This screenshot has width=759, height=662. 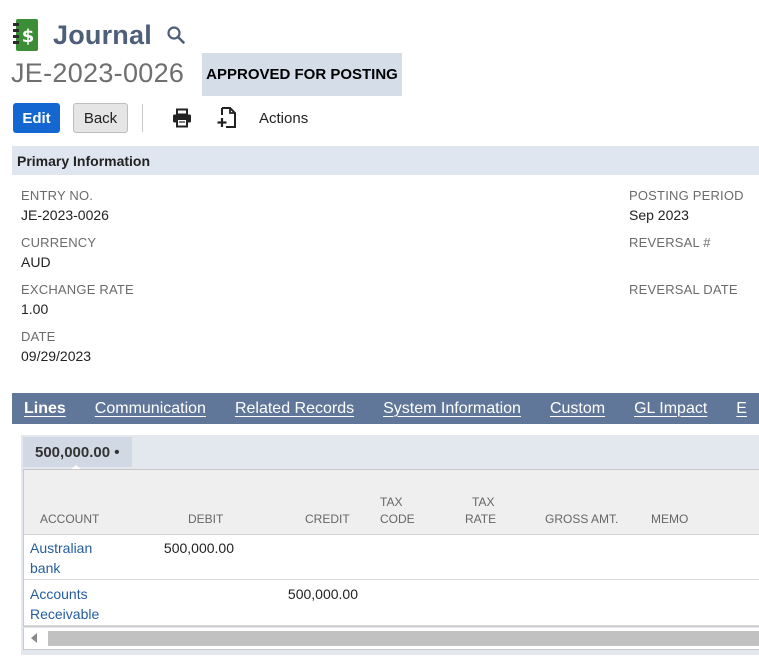 I want to click on edit-button: Edit, so click(x=36, y=118).